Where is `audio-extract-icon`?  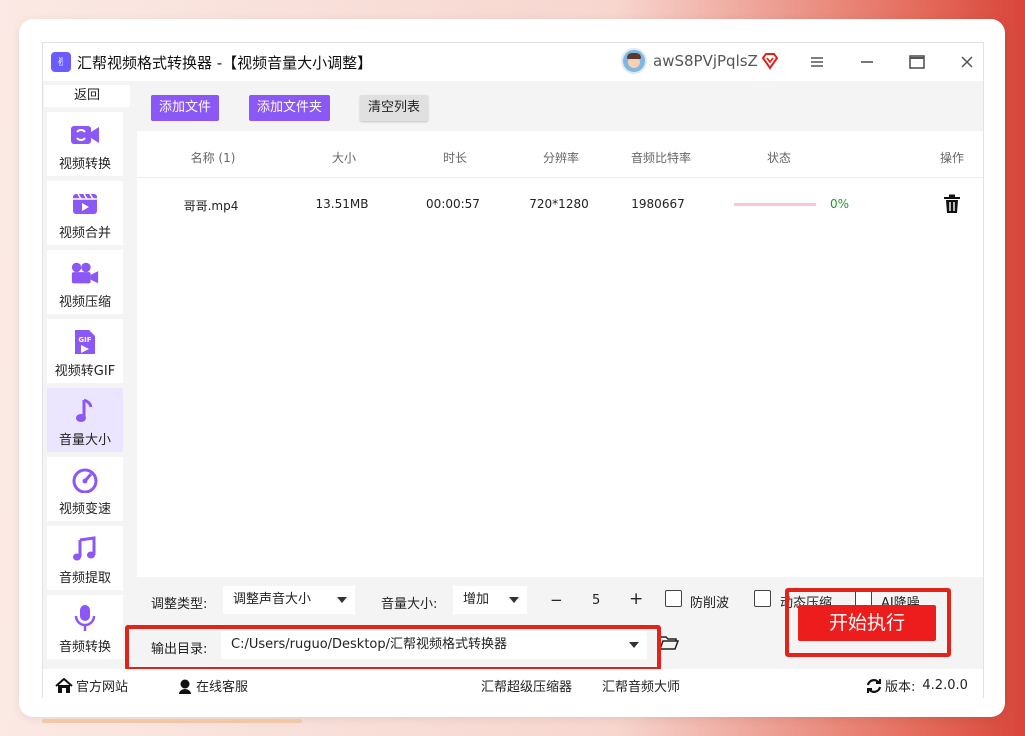
audio-extract-icon is located at coordinates (85, 549).